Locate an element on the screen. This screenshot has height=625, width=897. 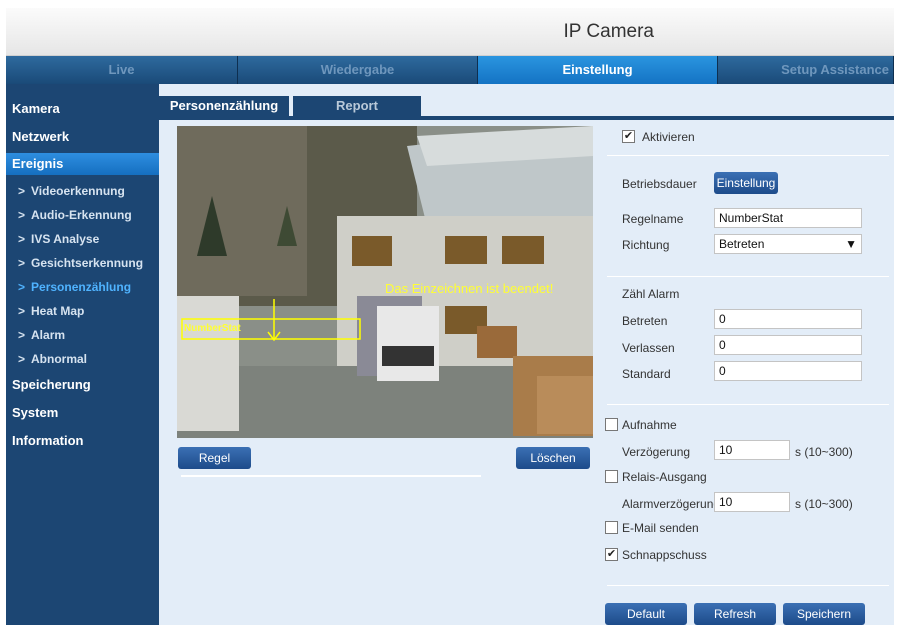
richtung-label: Richtung is located at coordinates (646, 245).